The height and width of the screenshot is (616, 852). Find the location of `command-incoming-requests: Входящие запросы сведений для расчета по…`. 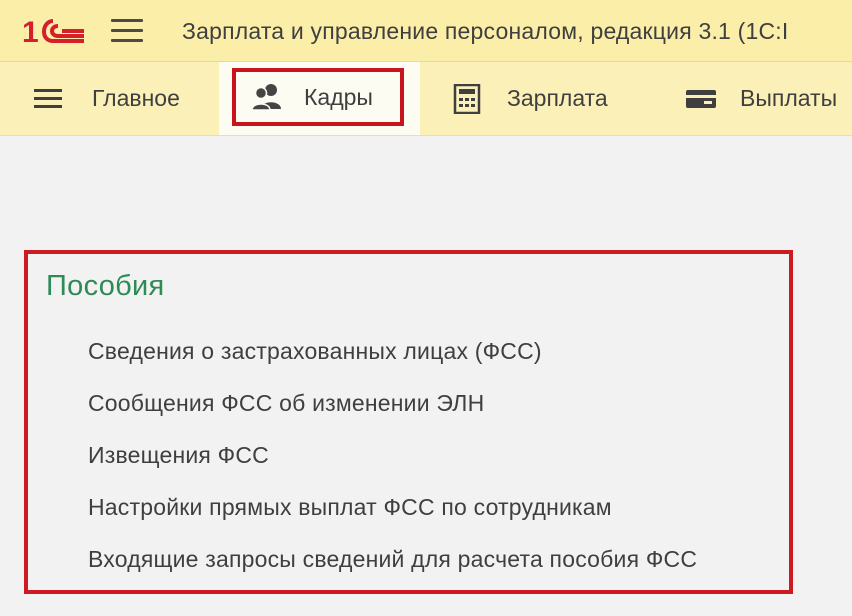

command-incoming-requests: Входящие запросы сведений для расчета по… is located at coordinates (392, 559).